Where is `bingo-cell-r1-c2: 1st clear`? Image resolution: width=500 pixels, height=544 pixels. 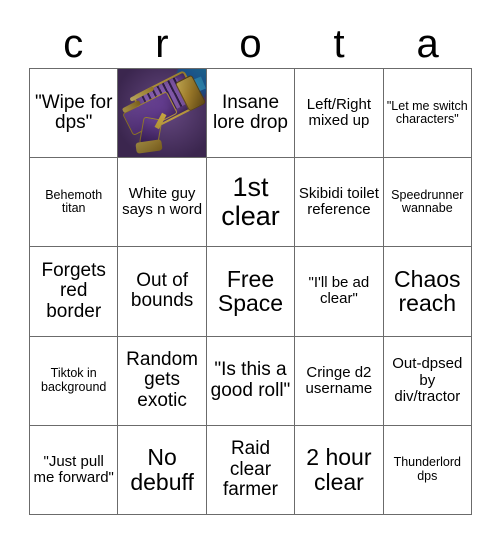 bingo-cell-r1-c2: 1st clear is located at coordinates (251, 203).